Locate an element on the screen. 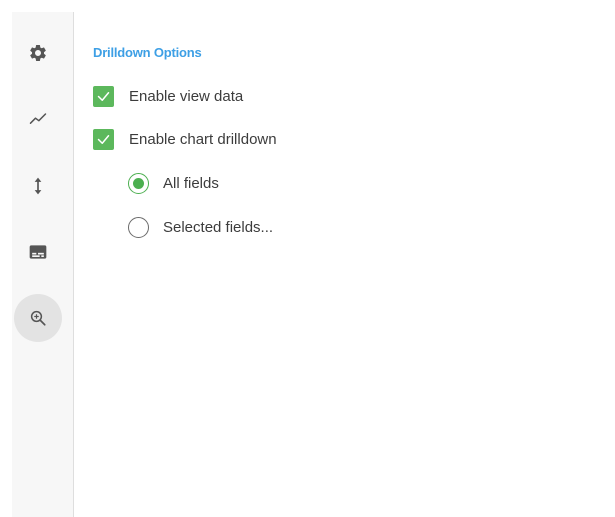 This screenshot has height=517, width=615. zoom-in-icon is located at coordinates (38, 318).